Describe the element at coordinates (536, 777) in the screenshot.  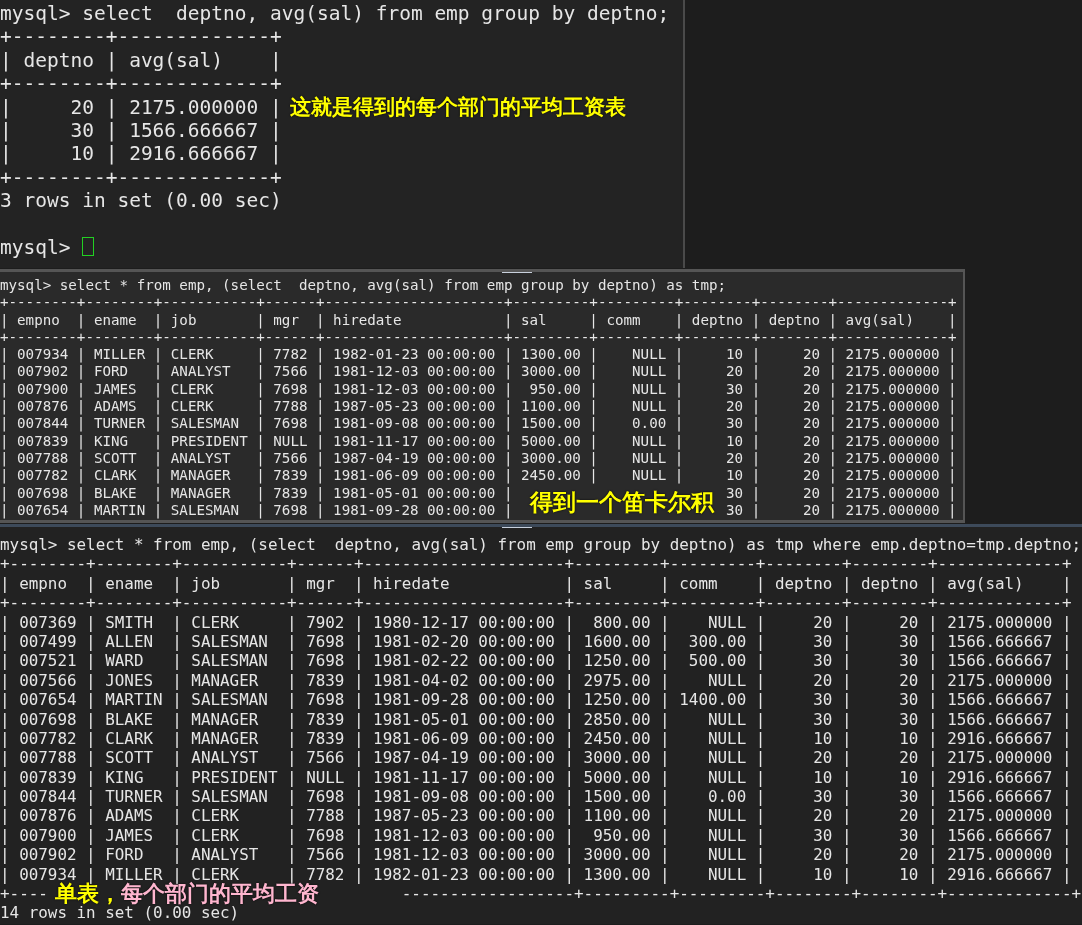
I see `terminal-line: | 007839 | KING | PRESIDENT | NULL | 1981-11-17 00:00:00 | 5000.00 | NULL | 10 | 10 | 2916.666667 |` at that location.